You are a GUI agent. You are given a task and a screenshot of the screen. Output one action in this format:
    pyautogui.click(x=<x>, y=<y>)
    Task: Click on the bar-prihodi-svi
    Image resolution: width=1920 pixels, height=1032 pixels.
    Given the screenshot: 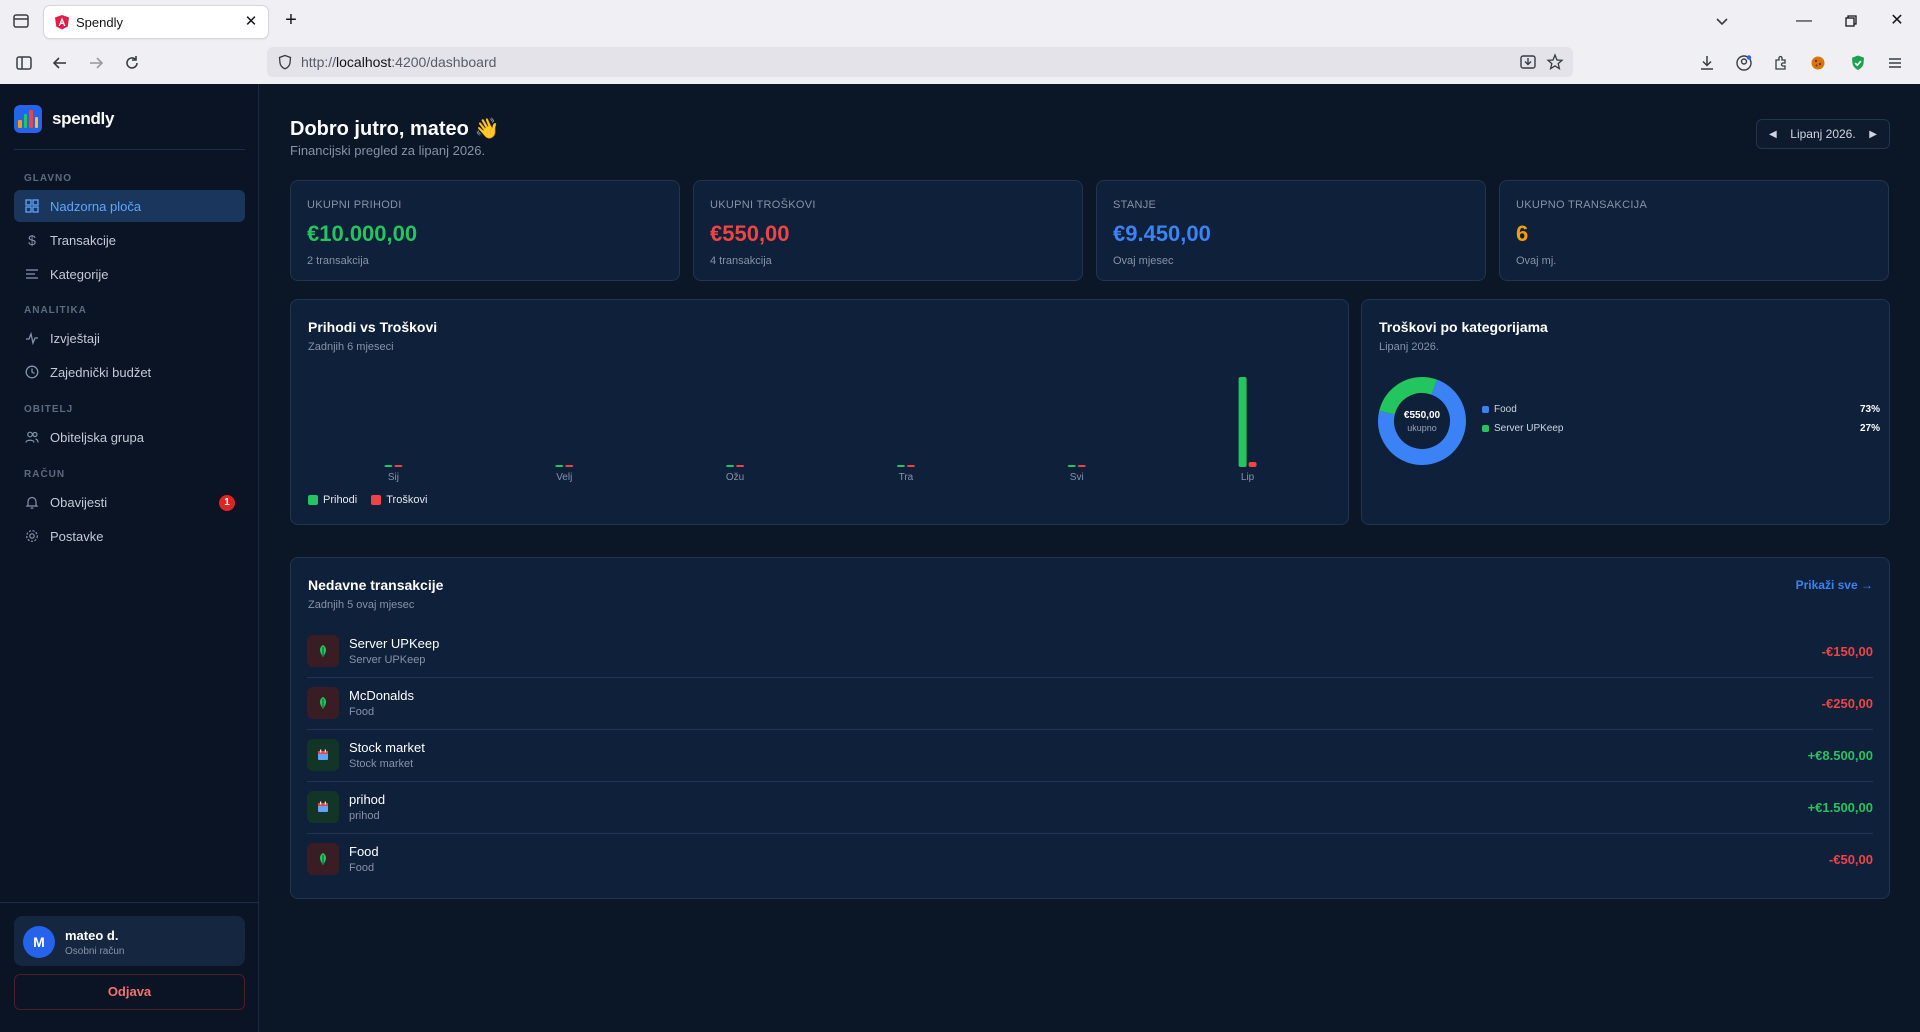 What is the action you would take?
    pyautogui.click(x=1071, y=466)
    